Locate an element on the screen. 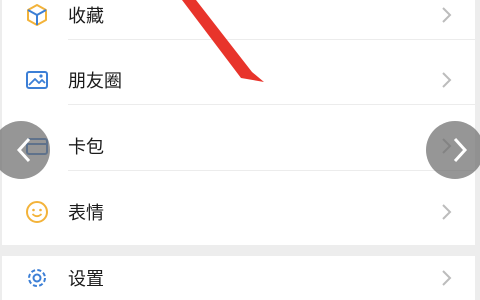 Image resolution: width=480 pixels, height=300 pixels. smiley-face-icon is located at coordinates (37, 212).